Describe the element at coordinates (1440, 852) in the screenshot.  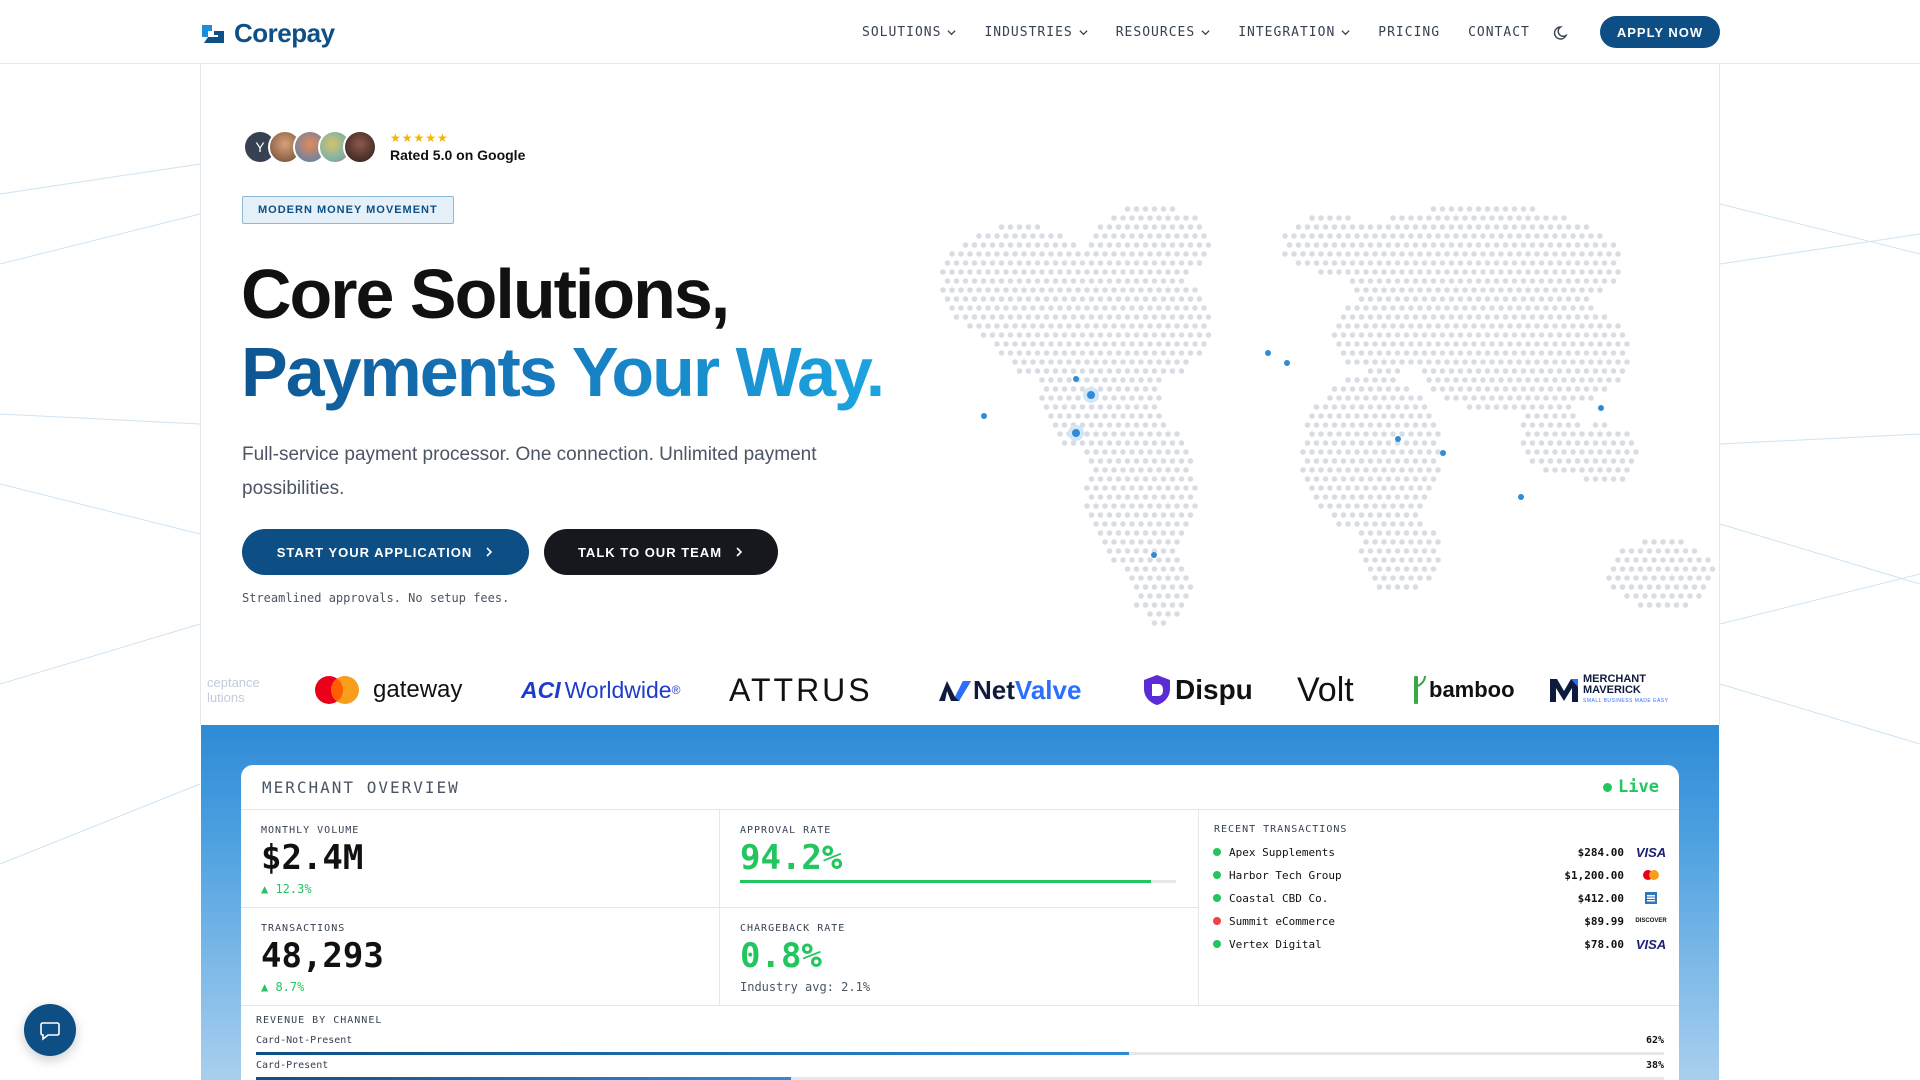
I see `transaction-row: Apex Supplements $284.00 VISA` at that location.